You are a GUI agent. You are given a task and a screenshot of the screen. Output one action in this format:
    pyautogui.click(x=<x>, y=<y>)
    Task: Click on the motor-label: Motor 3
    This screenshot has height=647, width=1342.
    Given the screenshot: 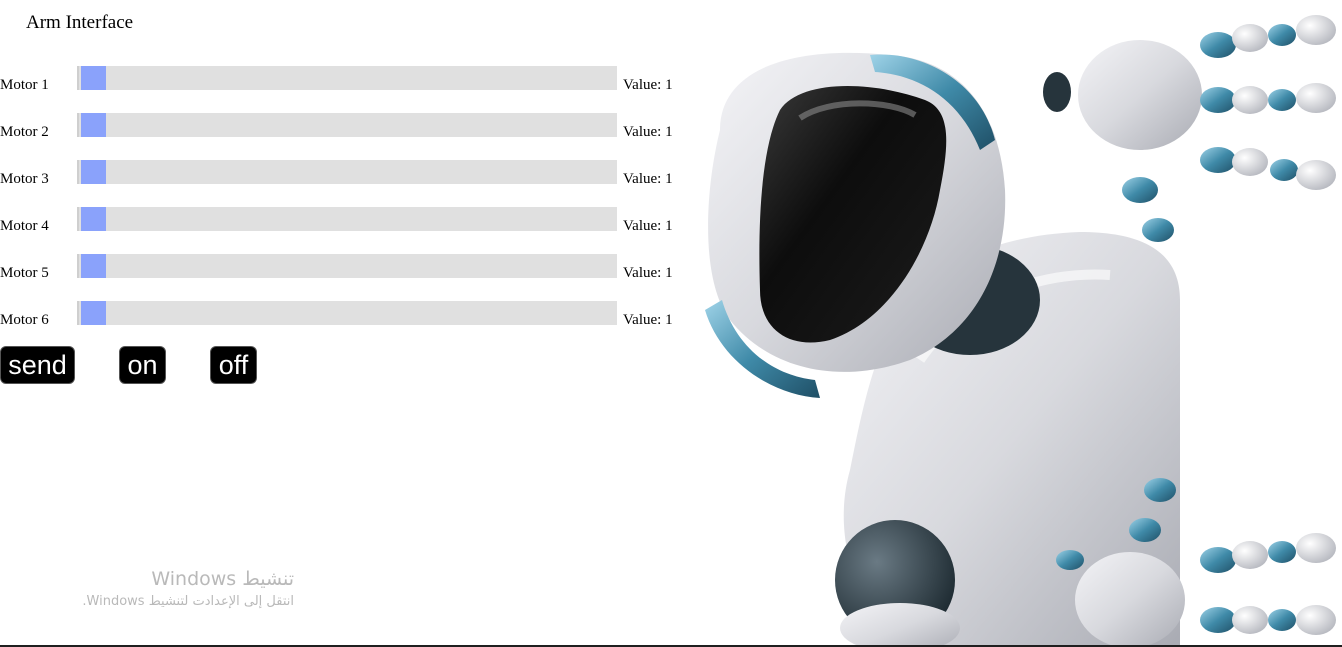 What is the action you would take?
    pyautogui.click(x=24, y=179)
    